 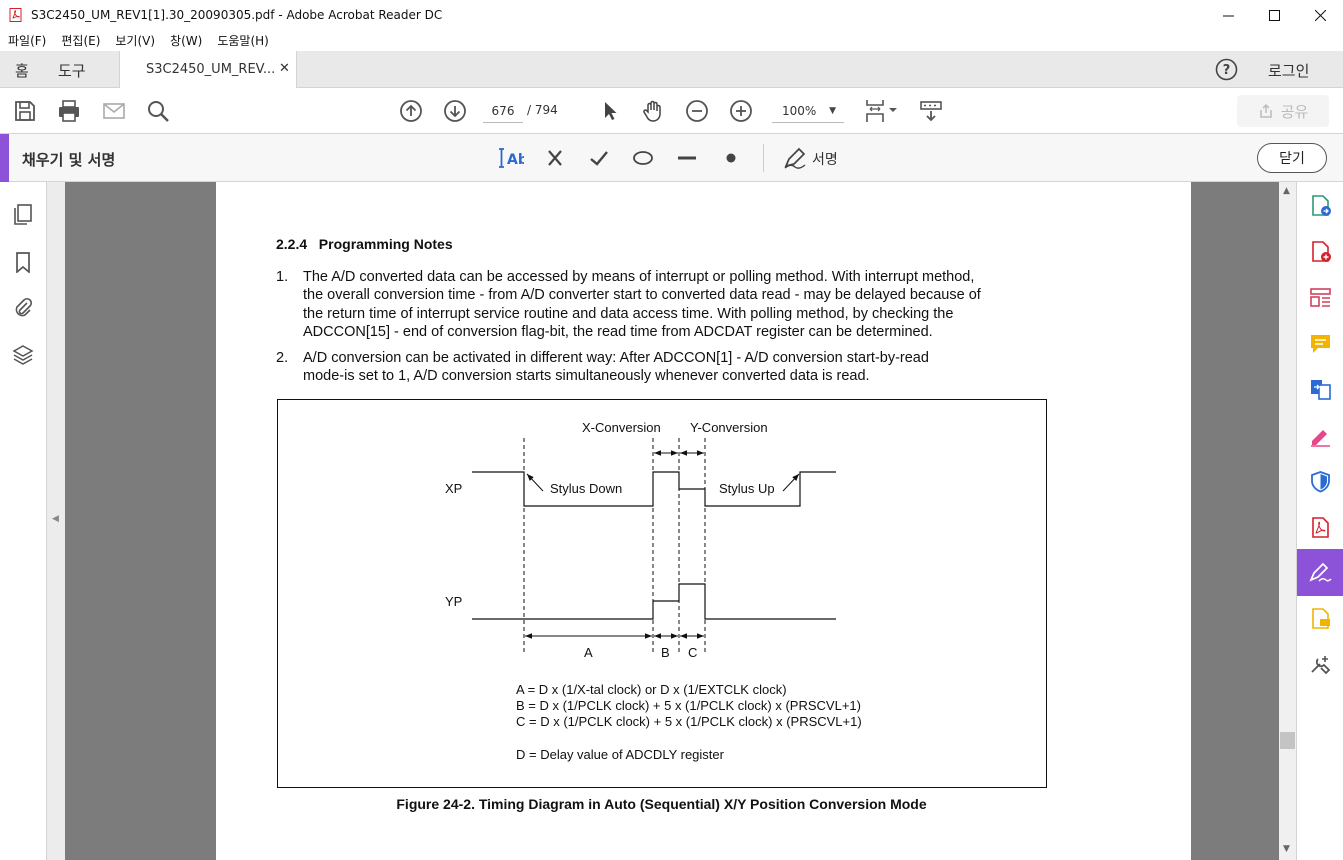 I want to click on close-icon, so click(x=1320, y=15).